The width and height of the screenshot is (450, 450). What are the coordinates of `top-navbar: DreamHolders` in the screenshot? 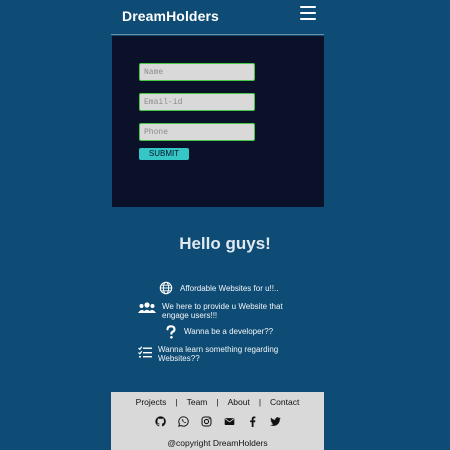 It's located at (217, 17).